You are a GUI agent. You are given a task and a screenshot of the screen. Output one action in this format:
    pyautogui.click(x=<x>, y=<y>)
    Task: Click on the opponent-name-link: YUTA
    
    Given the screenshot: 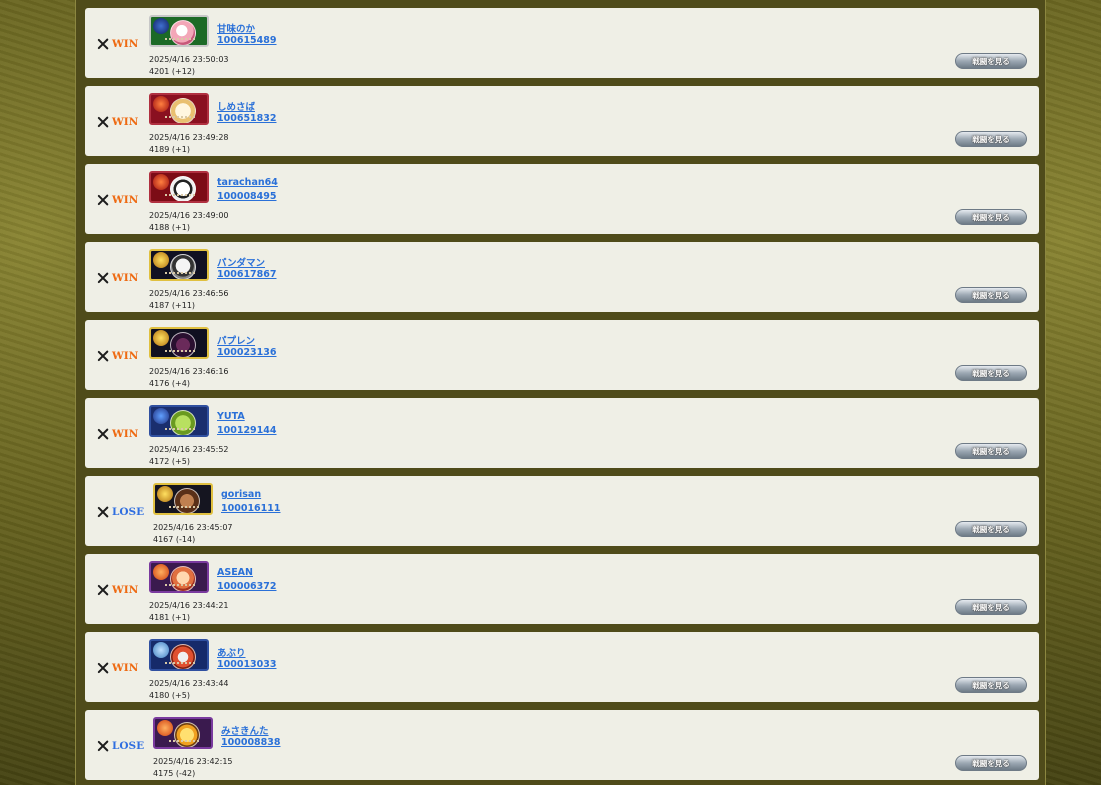 What is the action you would take?
    pyautogui.click(x=231, y=416)
    